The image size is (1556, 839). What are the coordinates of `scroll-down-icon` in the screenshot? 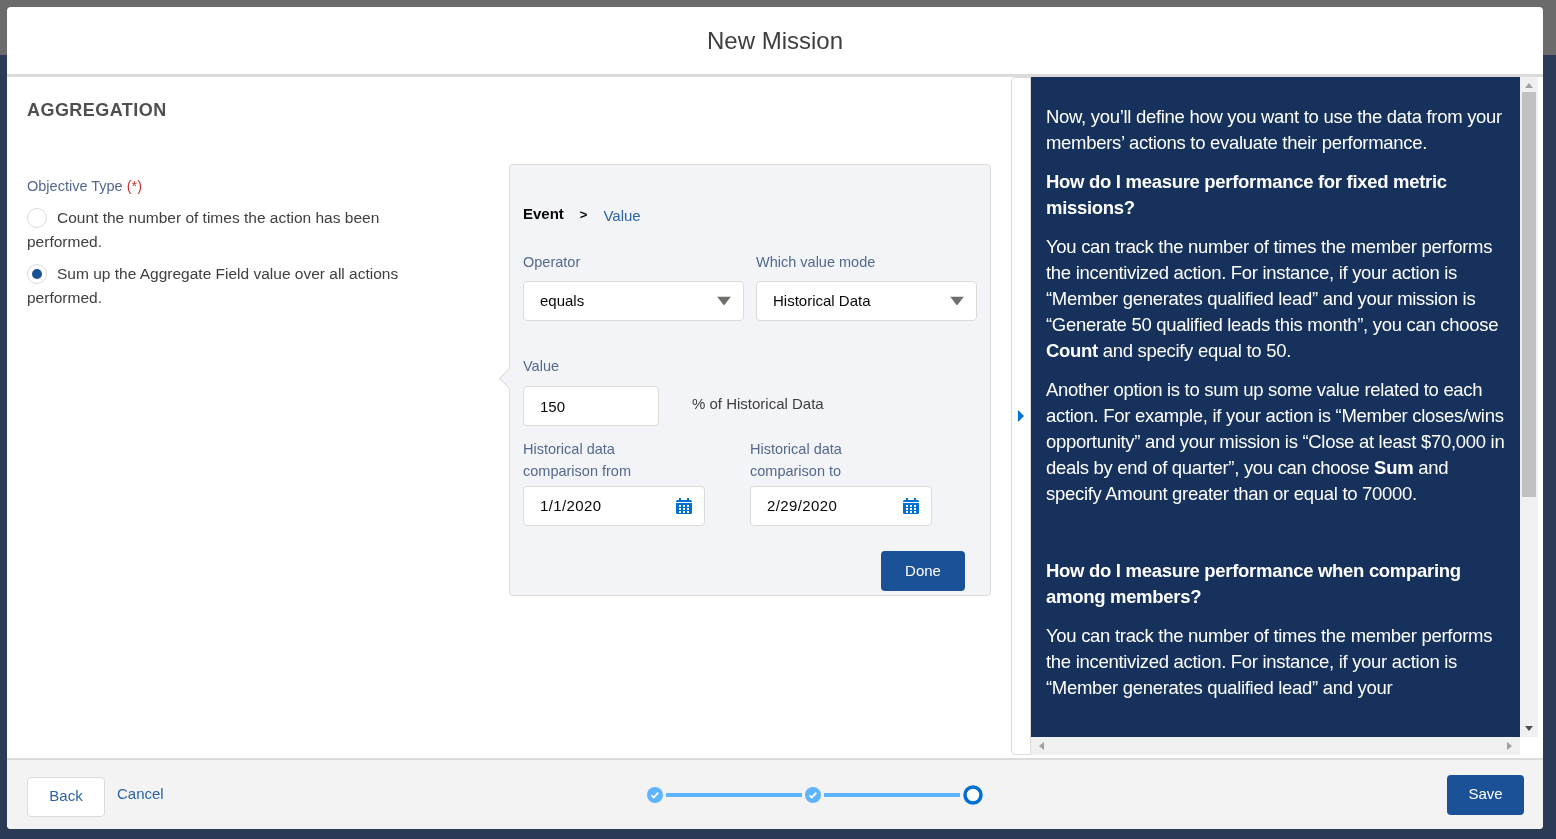 It's located at (1529, 728).